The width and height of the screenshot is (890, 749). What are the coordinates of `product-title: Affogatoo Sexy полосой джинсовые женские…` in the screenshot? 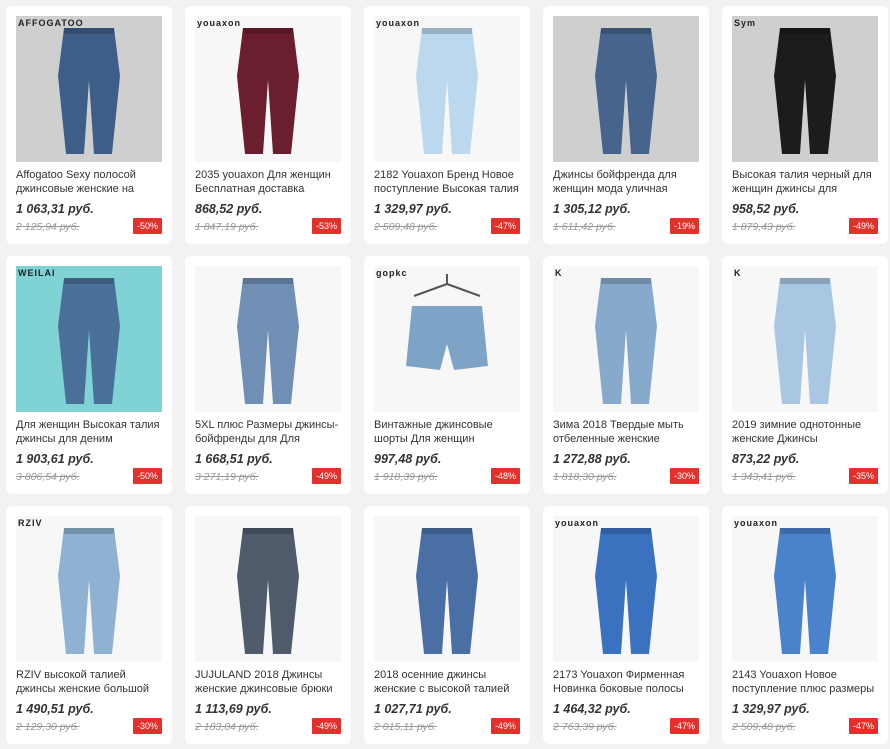 It's located at (89, 182).